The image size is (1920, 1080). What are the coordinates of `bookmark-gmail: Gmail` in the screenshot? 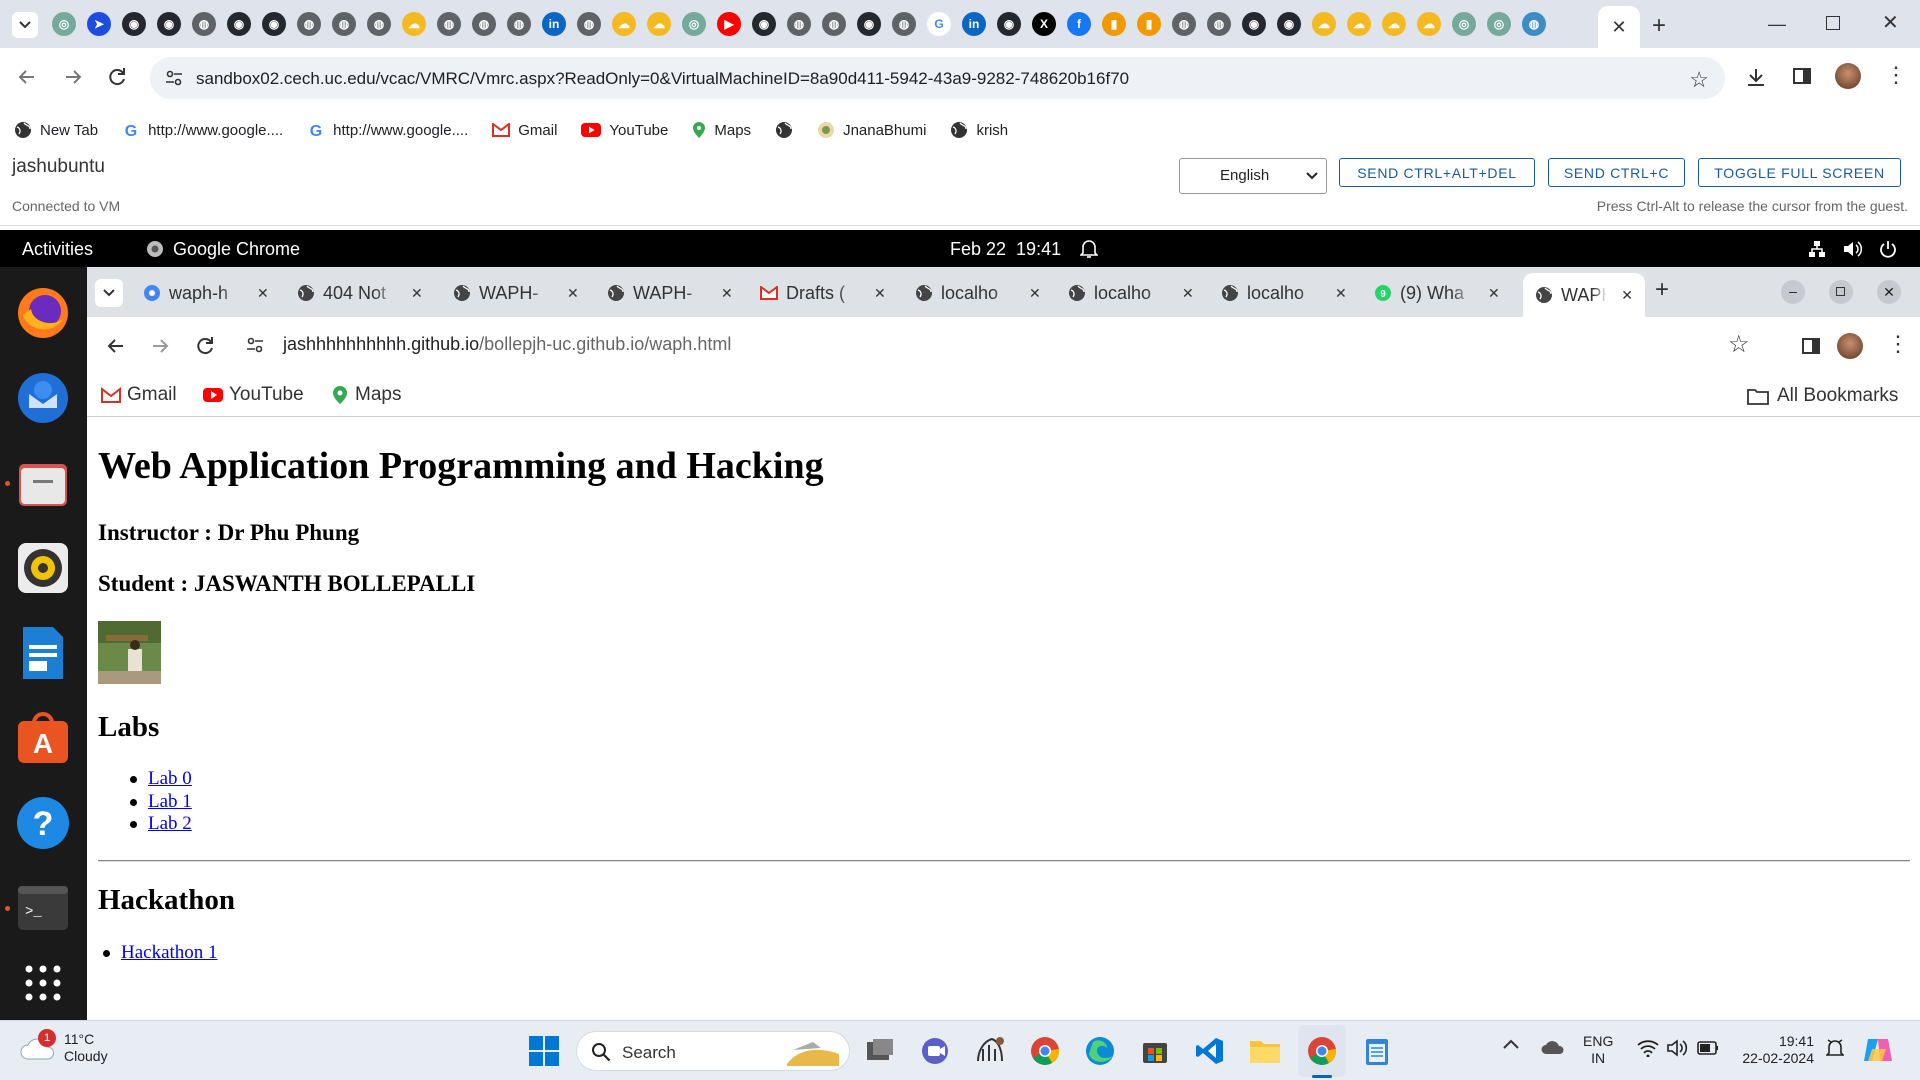 It's located at (139, 395).